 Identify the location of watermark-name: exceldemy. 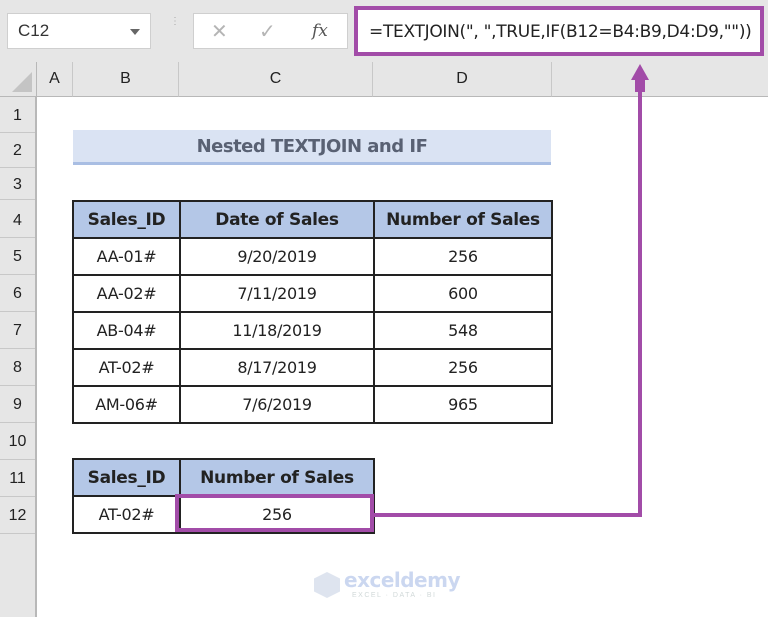
(402, 580).